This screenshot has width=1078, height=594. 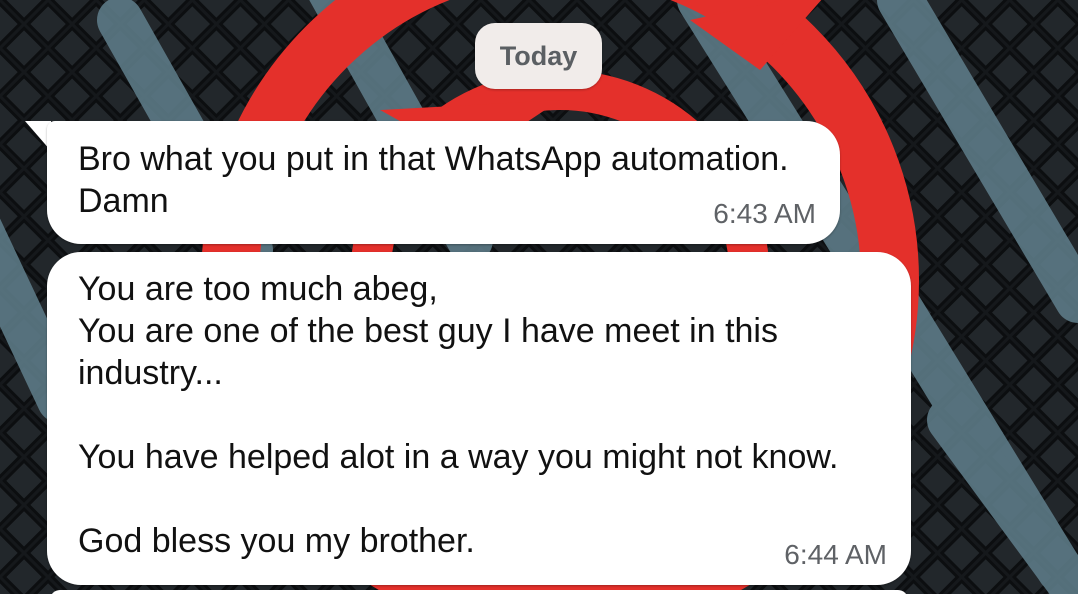 What do you see at coordinates (835, 554) in the screenshot?
I see `message-timestamp: 6:44 AM` at bounding box center [835, 554].